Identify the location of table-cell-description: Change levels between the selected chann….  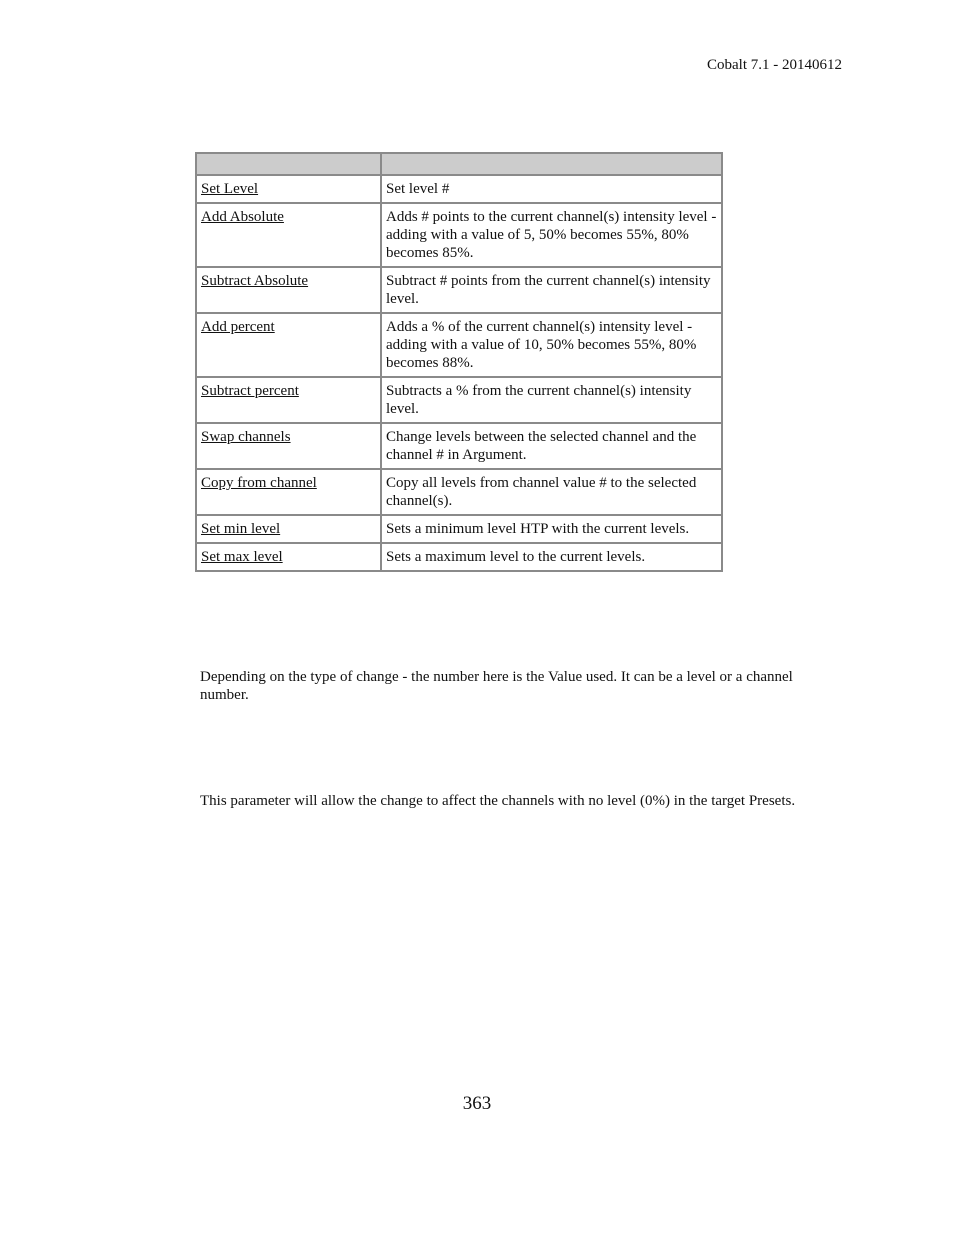
(551, 446).